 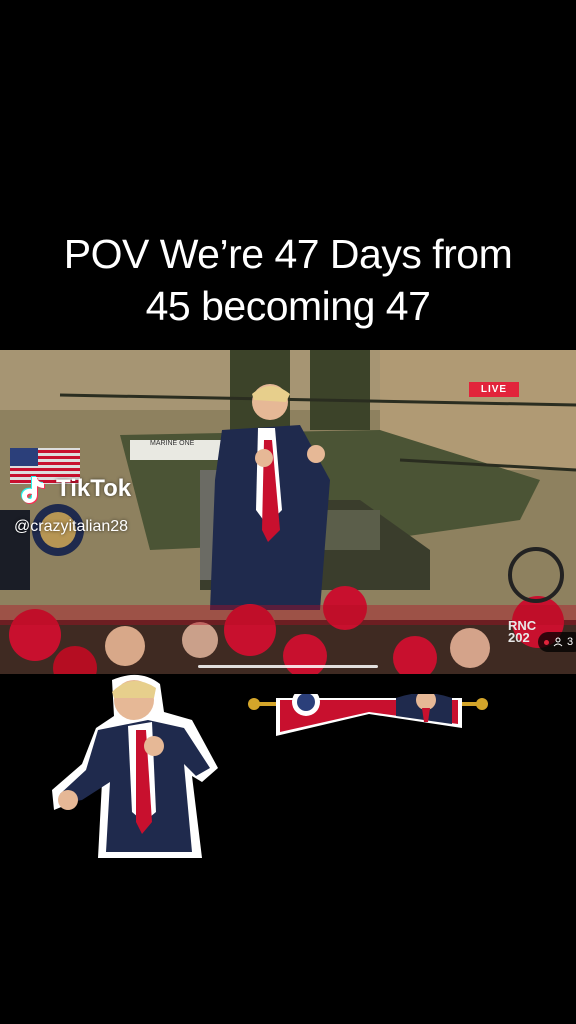 What do you see at coordinates (172, 443) in the screenshot?
I see `helicopter-marking: MARINE ONE` at bounding box center [172, 443].